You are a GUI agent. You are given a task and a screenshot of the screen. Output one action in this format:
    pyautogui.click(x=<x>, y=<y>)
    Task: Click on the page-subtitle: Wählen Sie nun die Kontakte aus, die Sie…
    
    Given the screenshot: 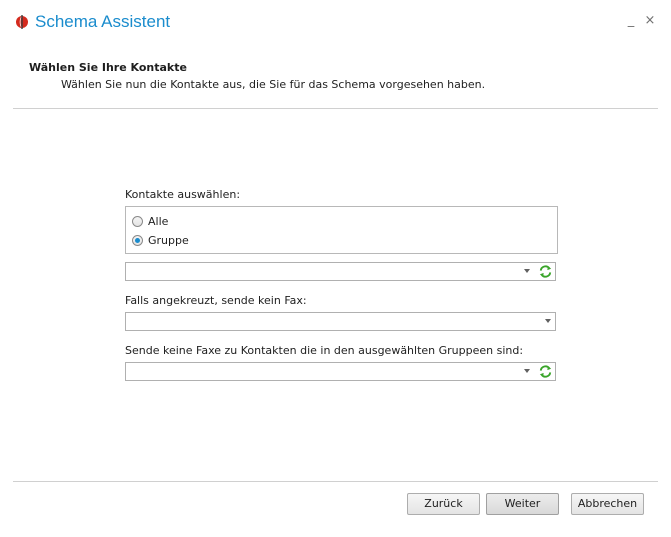 What is the action you would take?
    pyautogui.click(x=273, y=84)
    